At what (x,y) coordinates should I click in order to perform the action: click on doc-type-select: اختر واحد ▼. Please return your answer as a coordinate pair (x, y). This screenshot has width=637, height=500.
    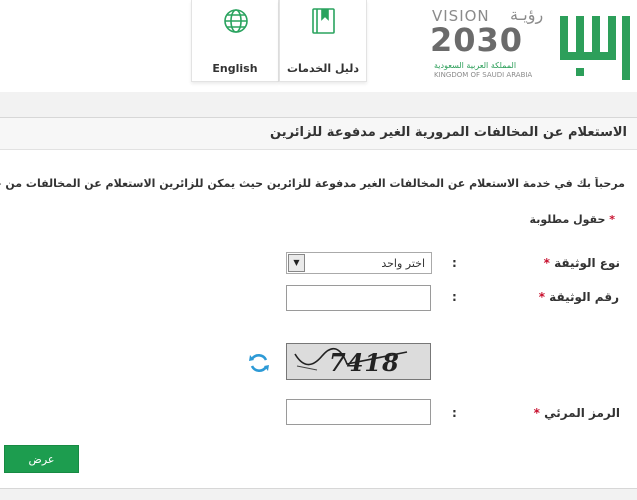
    Looking at the image, I should click on (359, 263).